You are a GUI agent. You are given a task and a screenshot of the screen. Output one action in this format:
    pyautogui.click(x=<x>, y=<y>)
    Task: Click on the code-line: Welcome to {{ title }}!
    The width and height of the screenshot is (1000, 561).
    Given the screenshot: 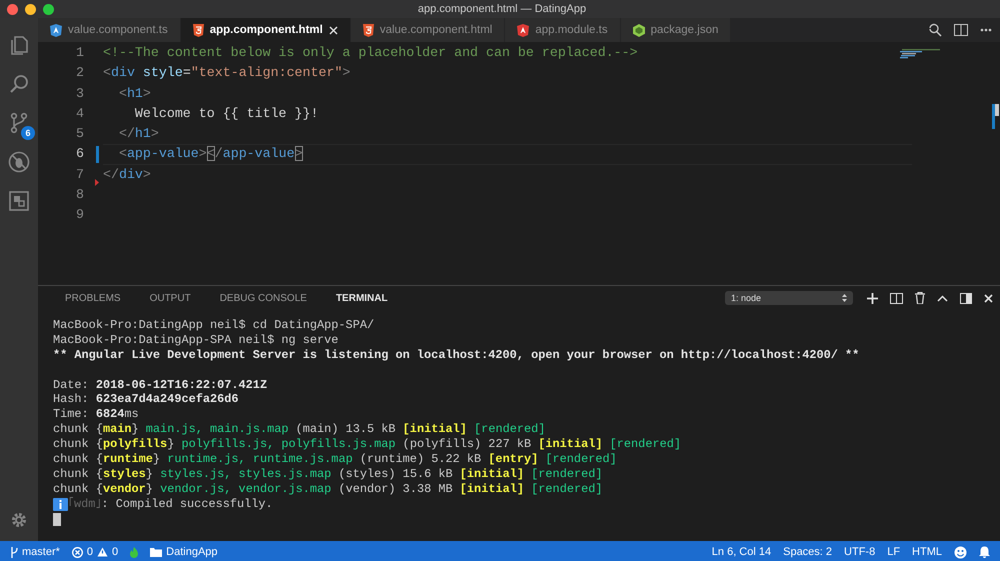 What is the action you would take?
    pyautogui.click(x=226, y=113)
    